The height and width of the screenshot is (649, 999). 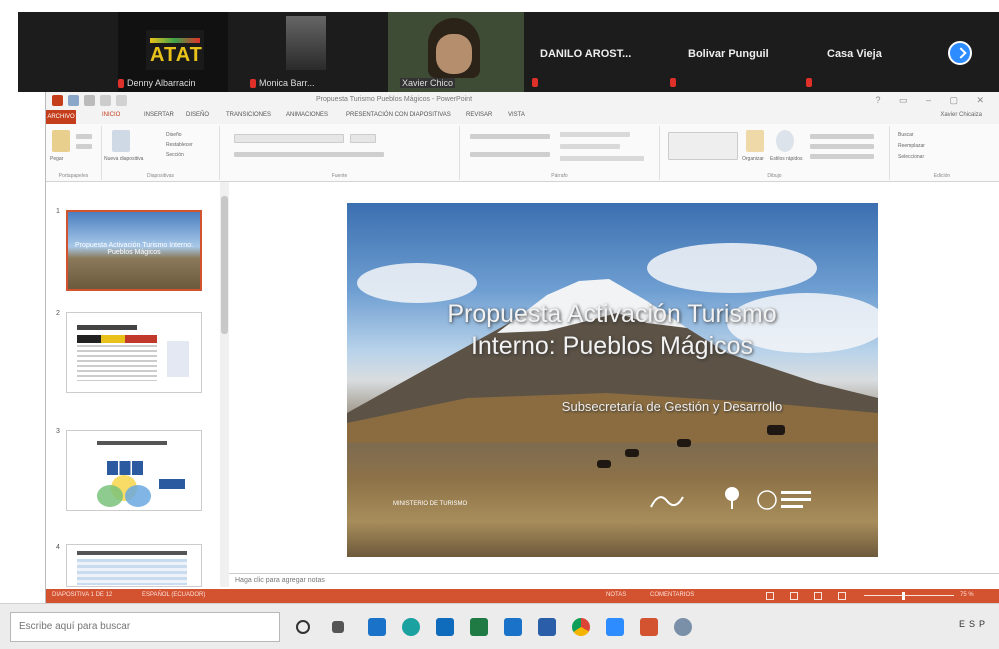 What do you see at coordinates (911, 157) in the screenshot?
I see `select-button: Seleccionar` at bounding box center [911, 157].